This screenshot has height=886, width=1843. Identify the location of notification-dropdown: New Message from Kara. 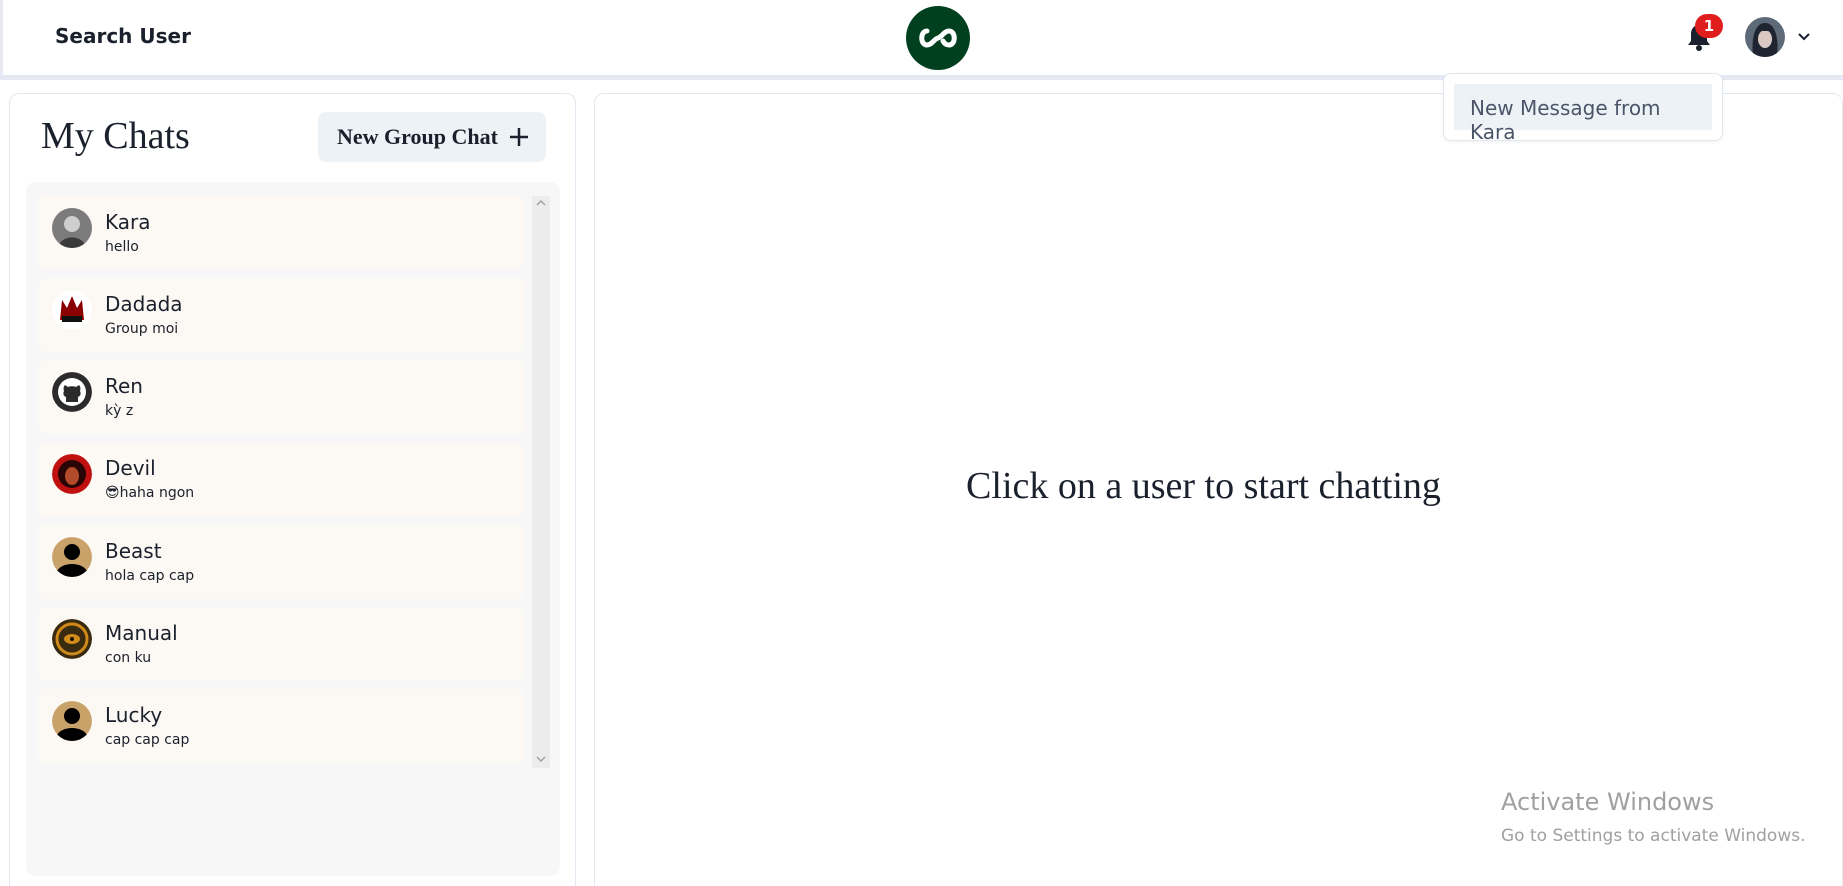
(1583, 108).